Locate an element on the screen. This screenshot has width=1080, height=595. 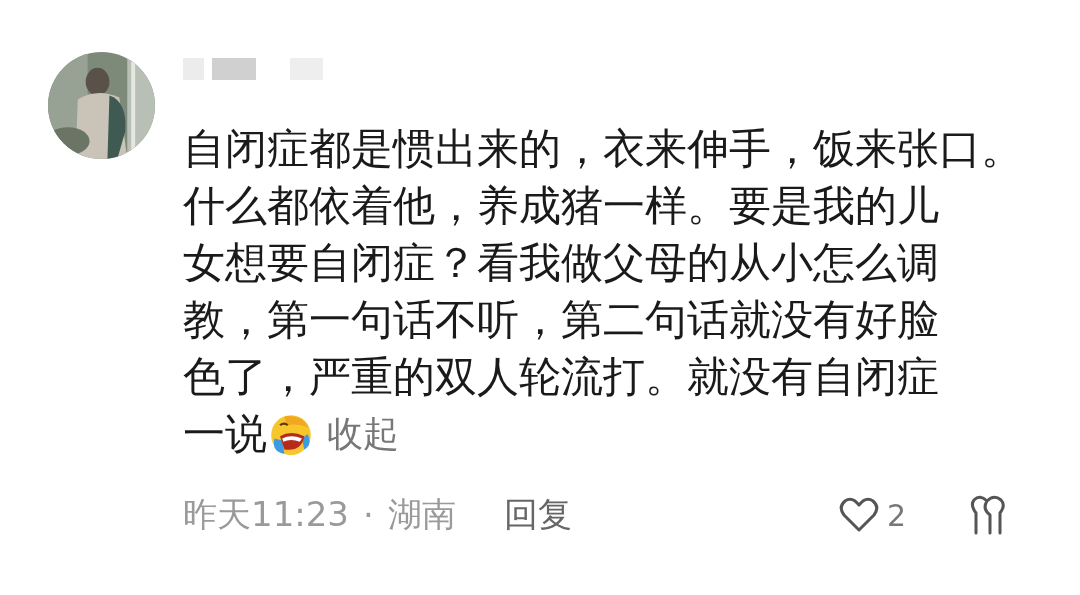
collapse-link: 收起 is located at coordinates (363, 433).